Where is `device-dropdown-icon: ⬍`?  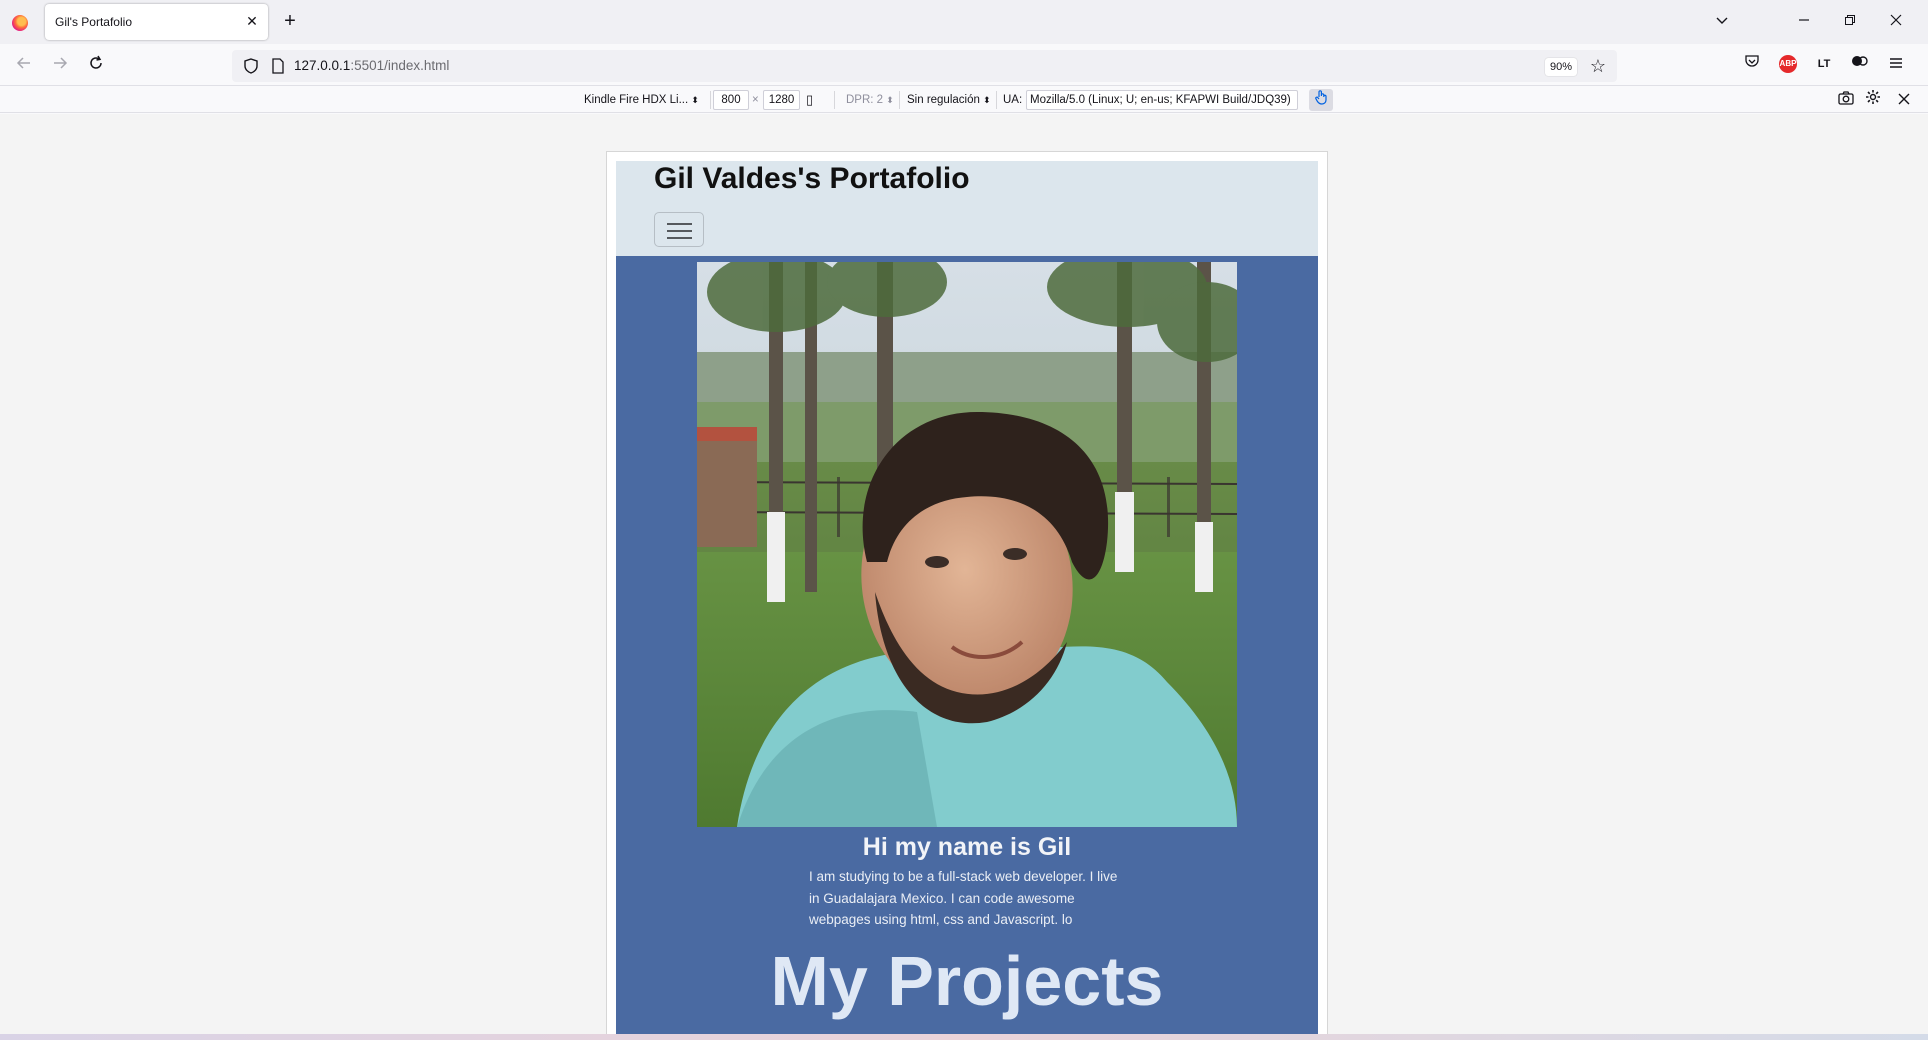
device-dropdown-icon: ⬍ is located at coordinates (695, 100).